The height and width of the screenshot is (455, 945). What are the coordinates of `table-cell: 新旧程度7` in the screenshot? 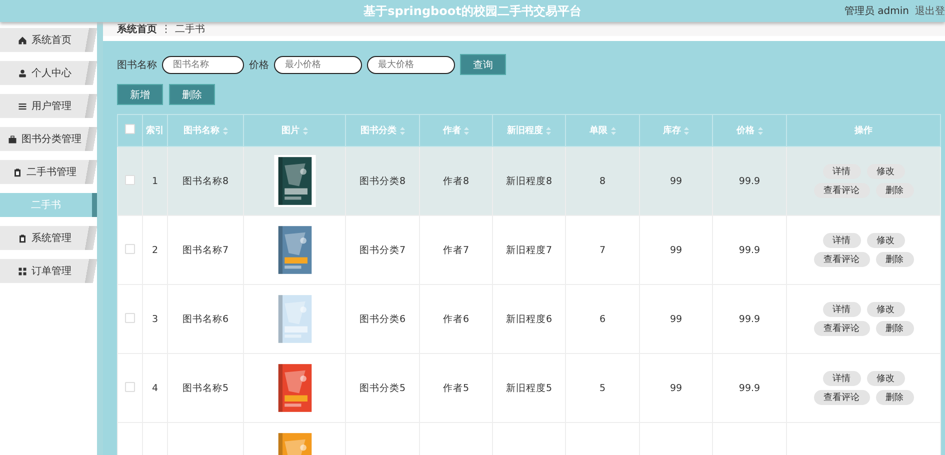 It's located at (529, 250).